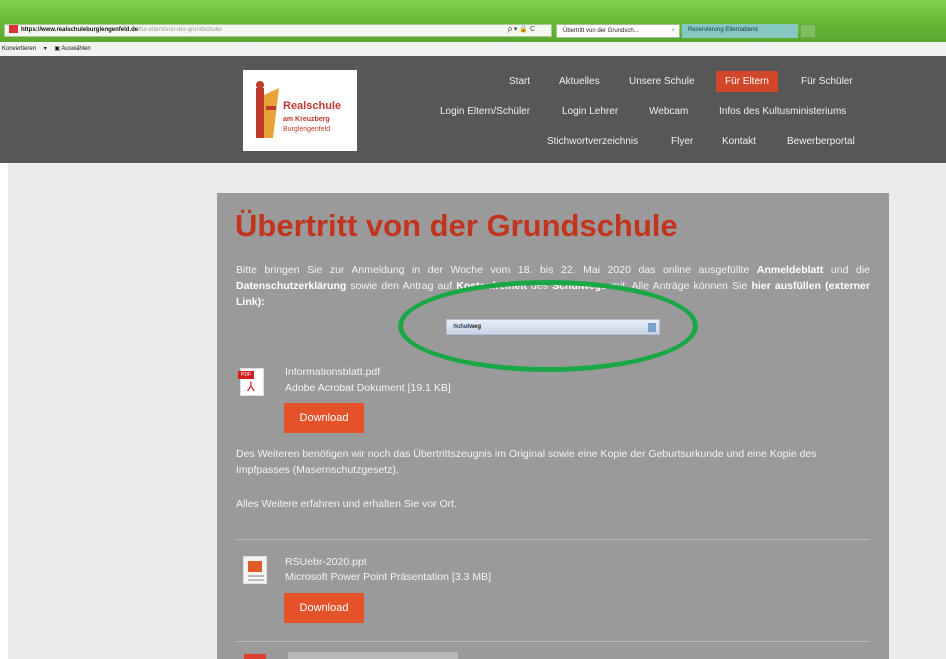  Describe the element at coordinates (251, 382) in the screenshot. I see `pdf-file-icon: PDF ⅄` at that location.